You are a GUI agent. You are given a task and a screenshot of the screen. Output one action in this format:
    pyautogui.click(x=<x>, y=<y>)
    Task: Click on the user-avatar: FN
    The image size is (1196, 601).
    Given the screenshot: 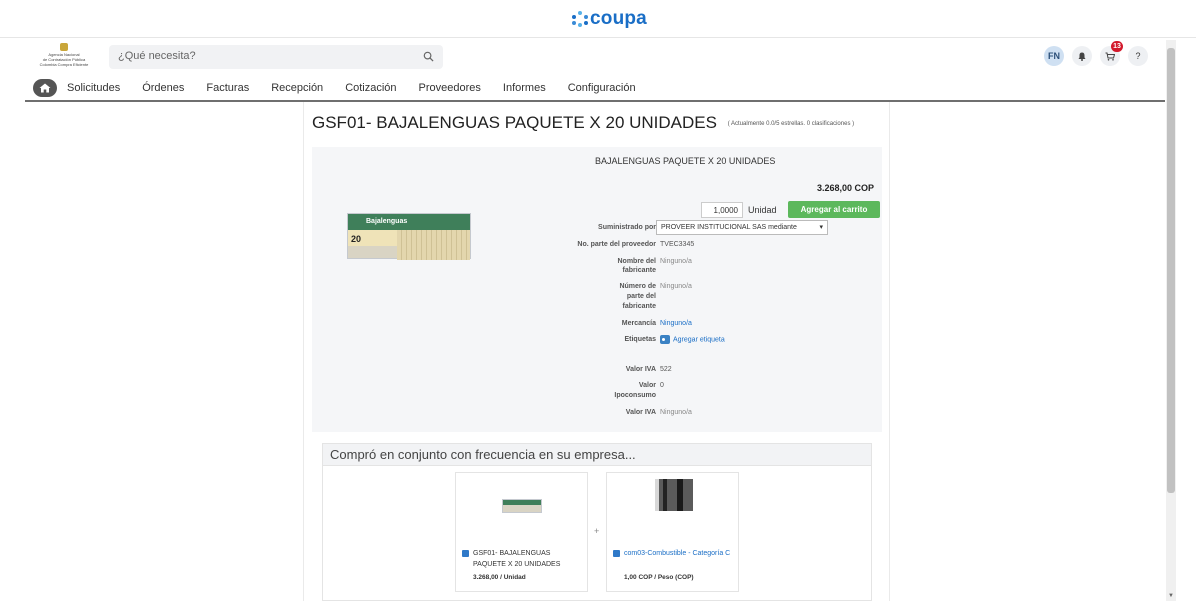 What is the action you would take?
    pyautogui.click(x=1054, y=56)
    